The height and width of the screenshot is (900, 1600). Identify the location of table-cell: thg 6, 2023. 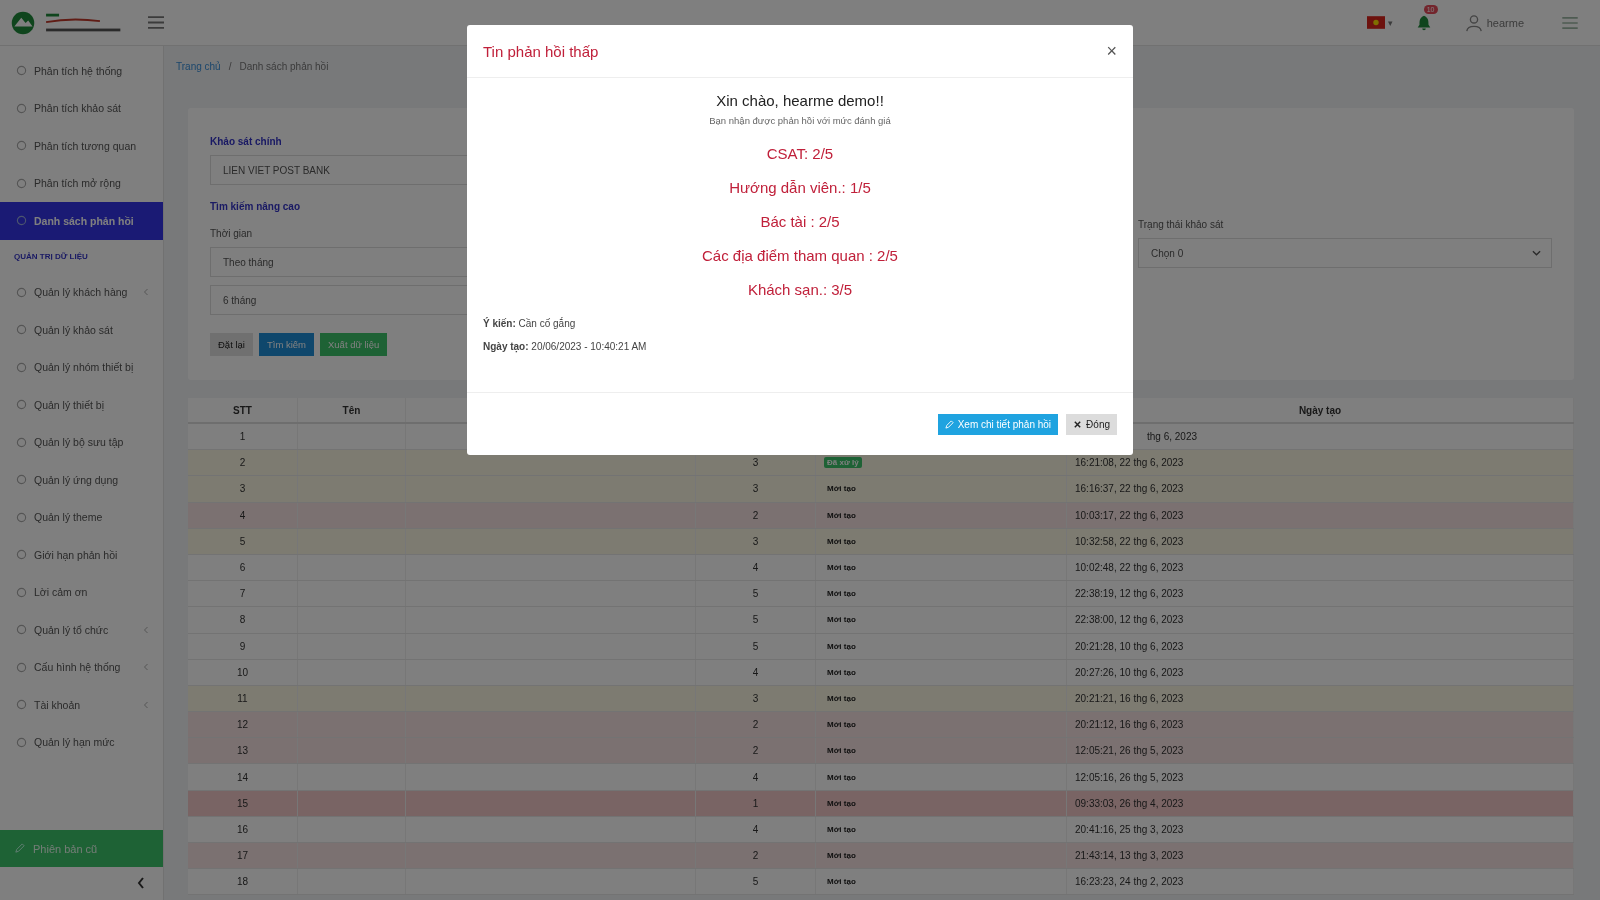
(1172, 437).